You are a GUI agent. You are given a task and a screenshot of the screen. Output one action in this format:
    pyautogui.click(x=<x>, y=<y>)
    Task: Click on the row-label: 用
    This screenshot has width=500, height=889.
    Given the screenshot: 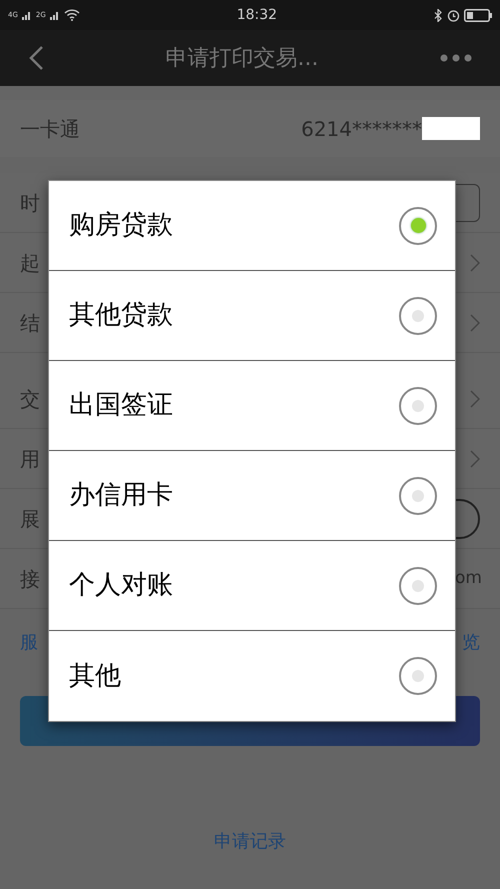 What is the action you would take?
    pyautogui.click(x=30, y=459)
    